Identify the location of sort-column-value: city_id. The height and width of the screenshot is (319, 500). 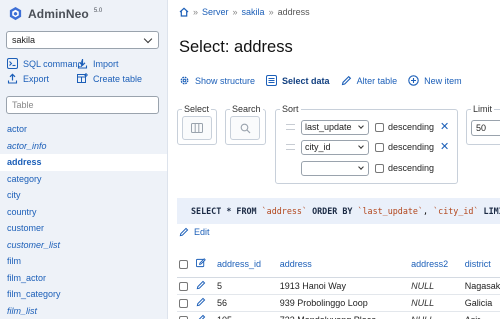
(318, 147).